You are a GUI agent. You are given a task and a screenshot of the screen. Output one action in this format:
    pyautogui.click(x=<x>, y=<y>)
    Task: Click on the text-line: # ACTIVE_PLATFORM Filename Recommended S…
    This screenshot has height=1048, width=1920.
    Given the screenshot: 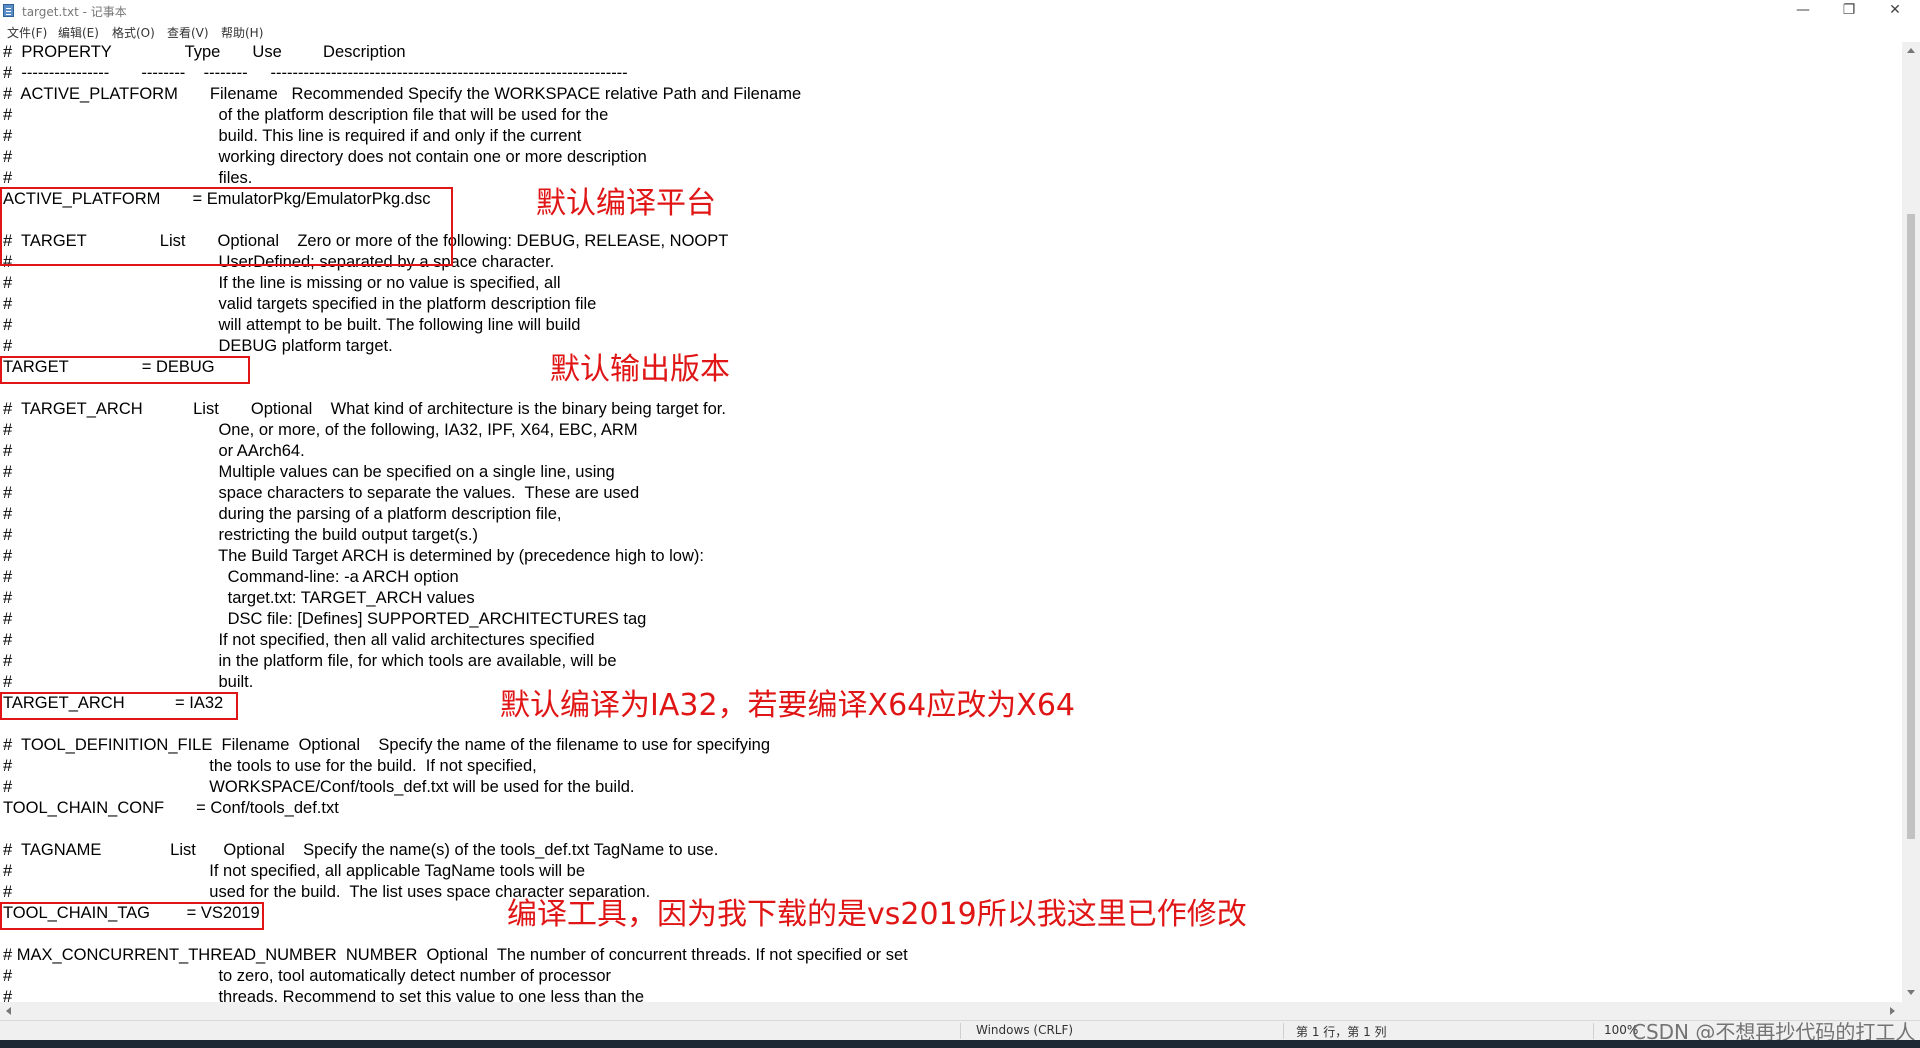 What is the action you would take?
    pyautogui.click(x=402, y=94)
    